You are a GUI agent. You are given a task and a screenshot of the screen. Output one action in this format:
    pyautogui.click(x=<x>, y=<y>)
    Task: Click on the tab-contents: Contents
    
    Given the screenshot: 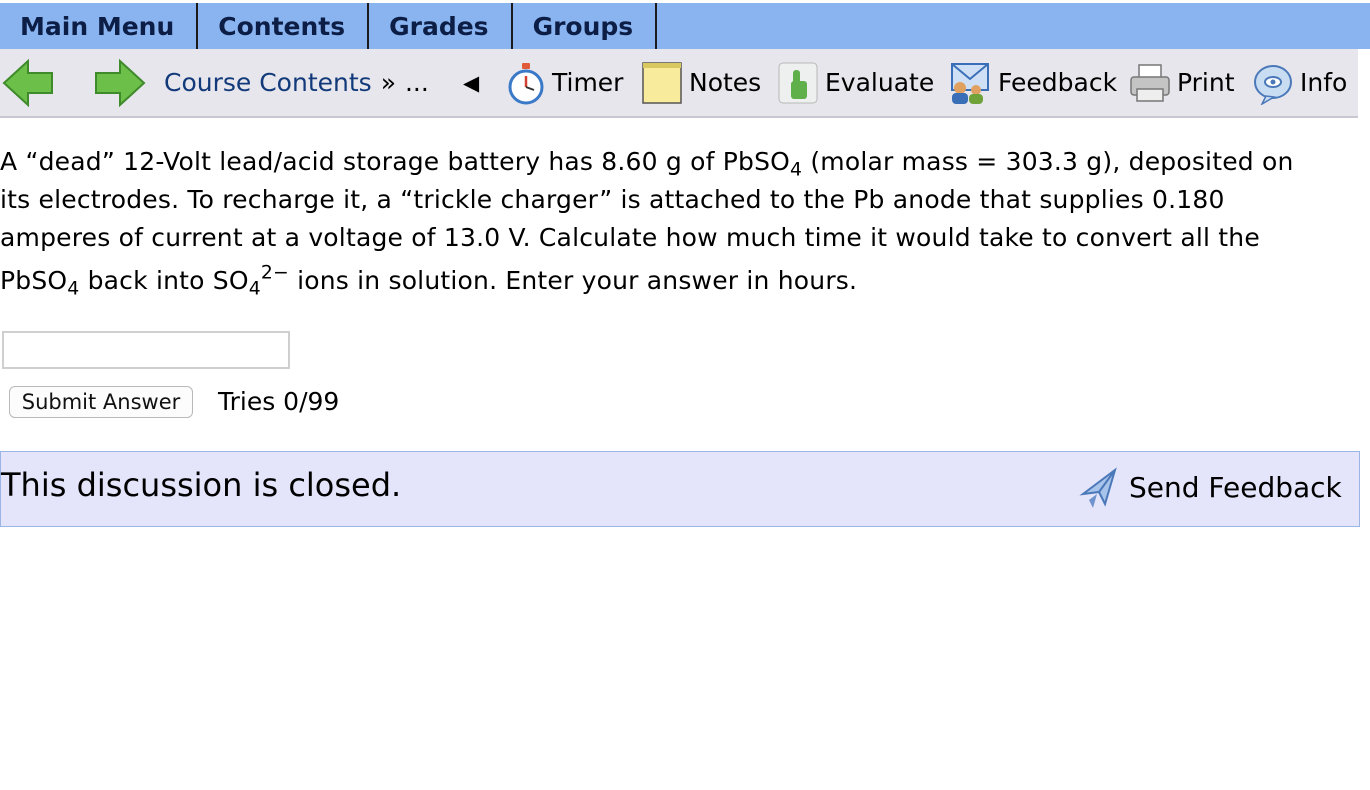 What is the action you would take?
    pyautogui.click(x=284, y=26)
    